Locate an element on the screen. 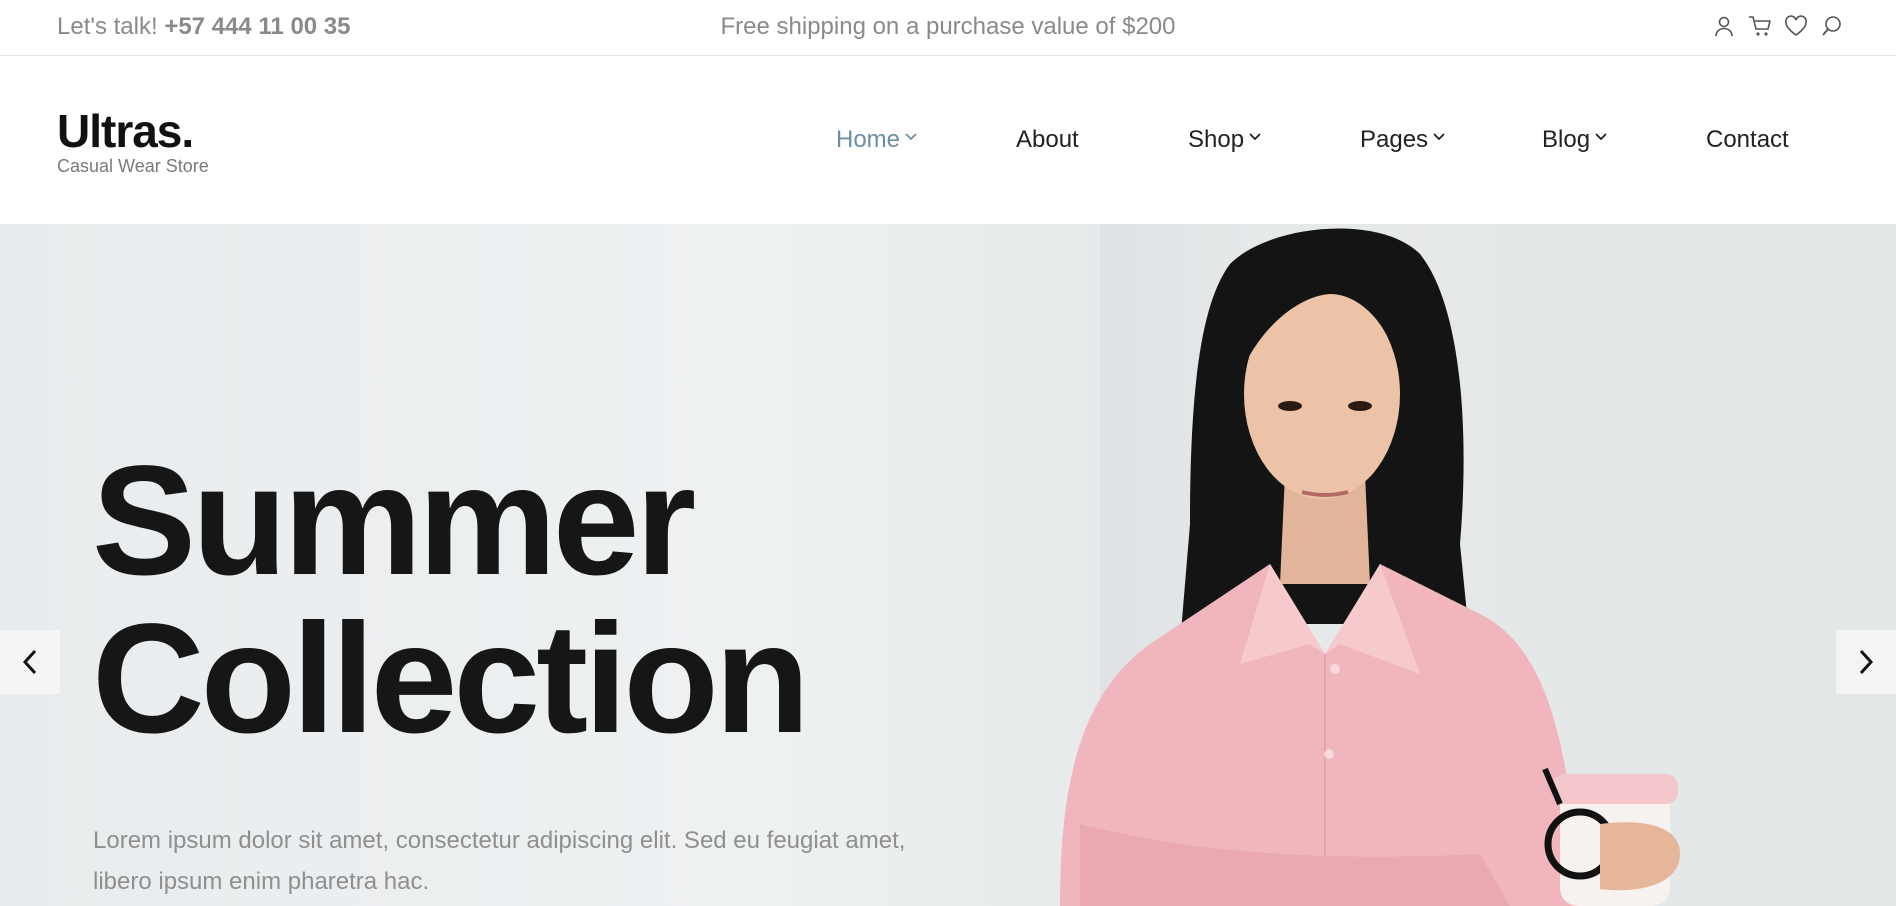 This screenshot has height=906, width=1896. slider-next-button is located at coordinates (1866, 662).